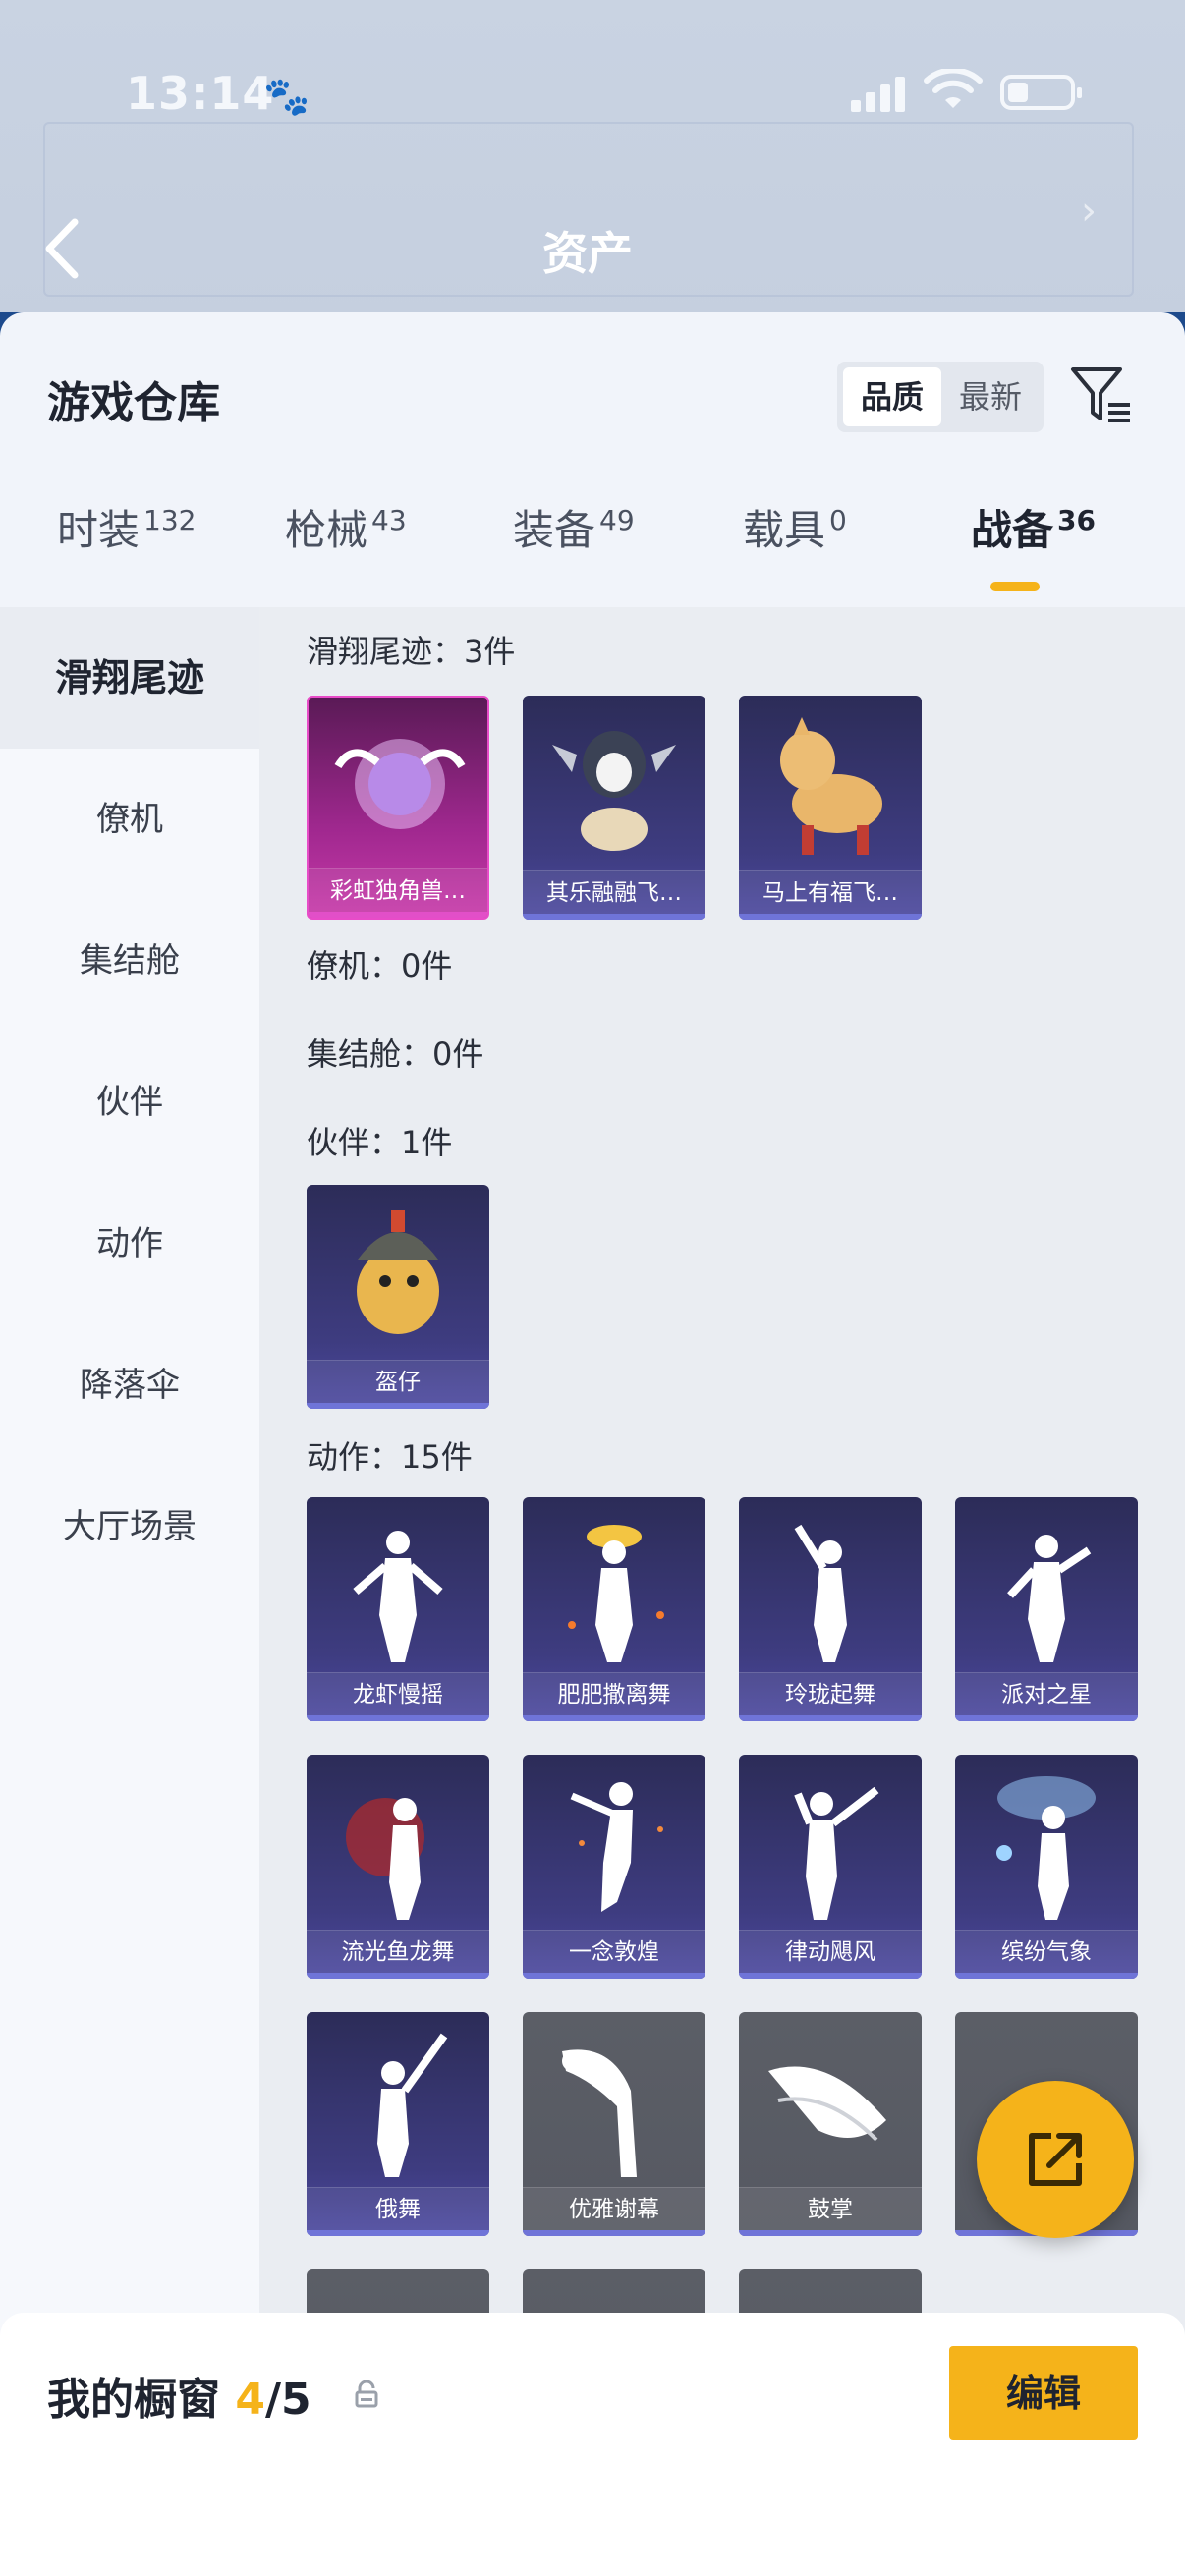 This screenshot has height=2576, width=1185. I want to click on tab-equipment: 装备 49, so click(574, 551).